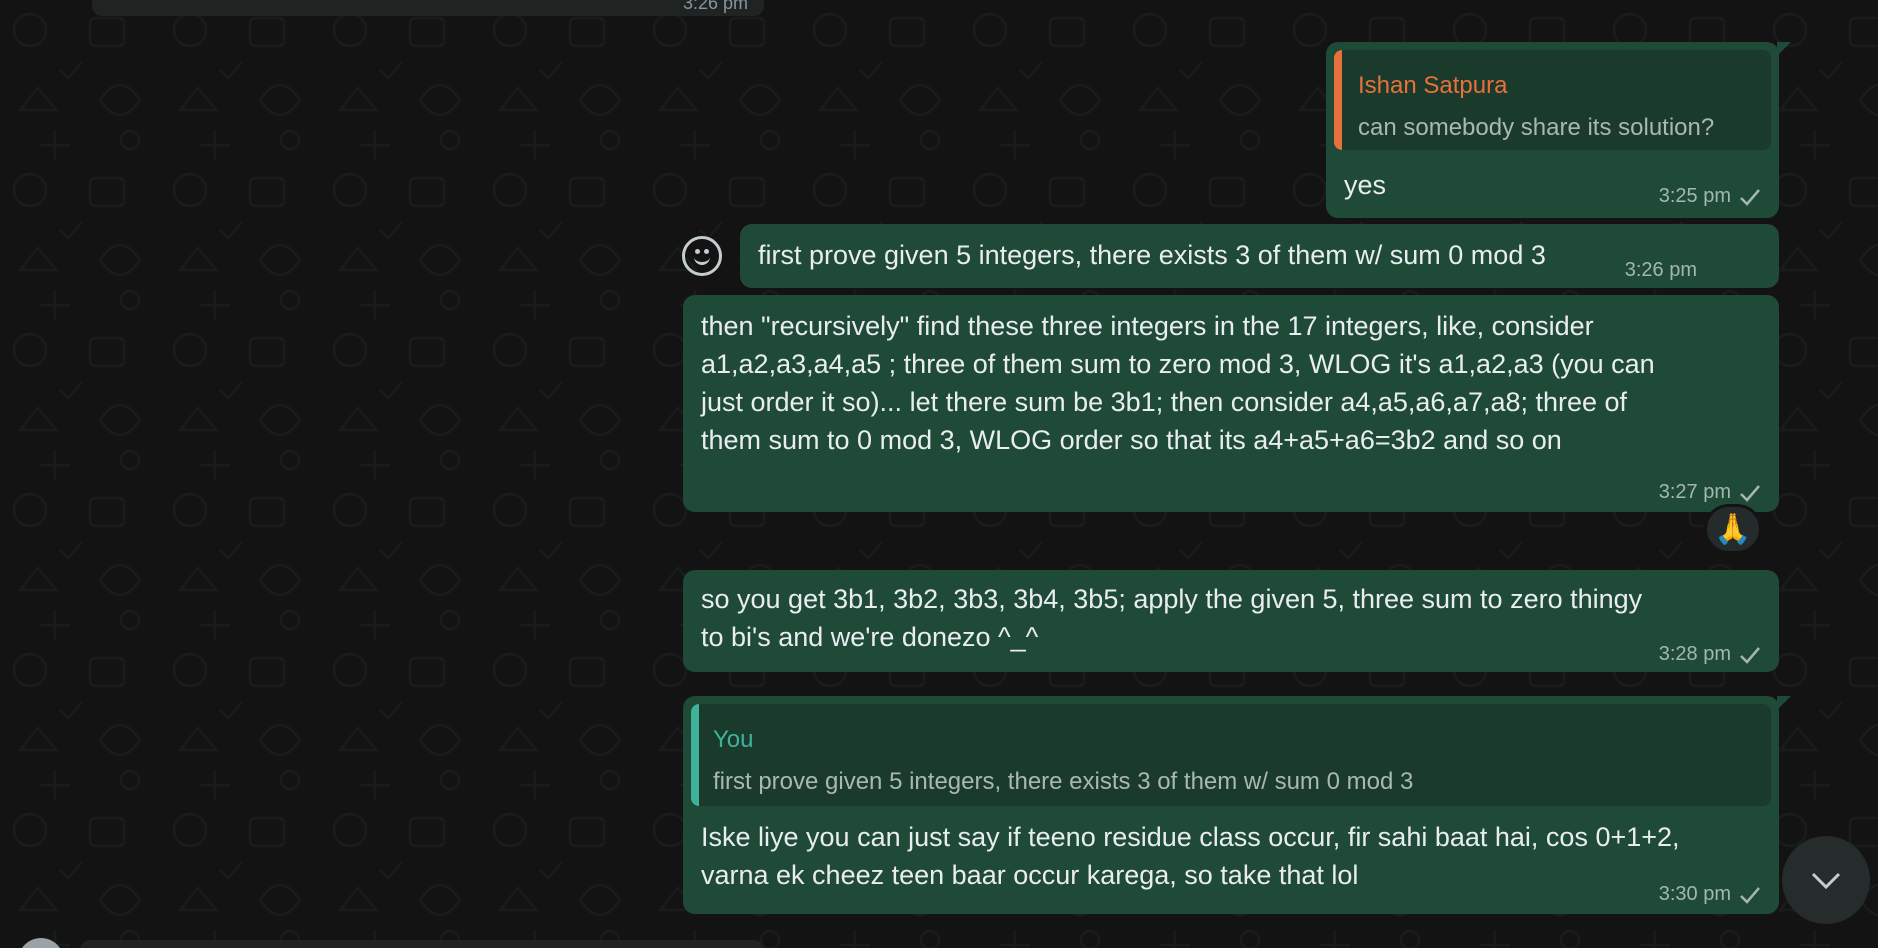 The height and width of the screenshot is (948, 1878). I want to click on quote-text: can somebody share its solution?, so click(1536, 127).